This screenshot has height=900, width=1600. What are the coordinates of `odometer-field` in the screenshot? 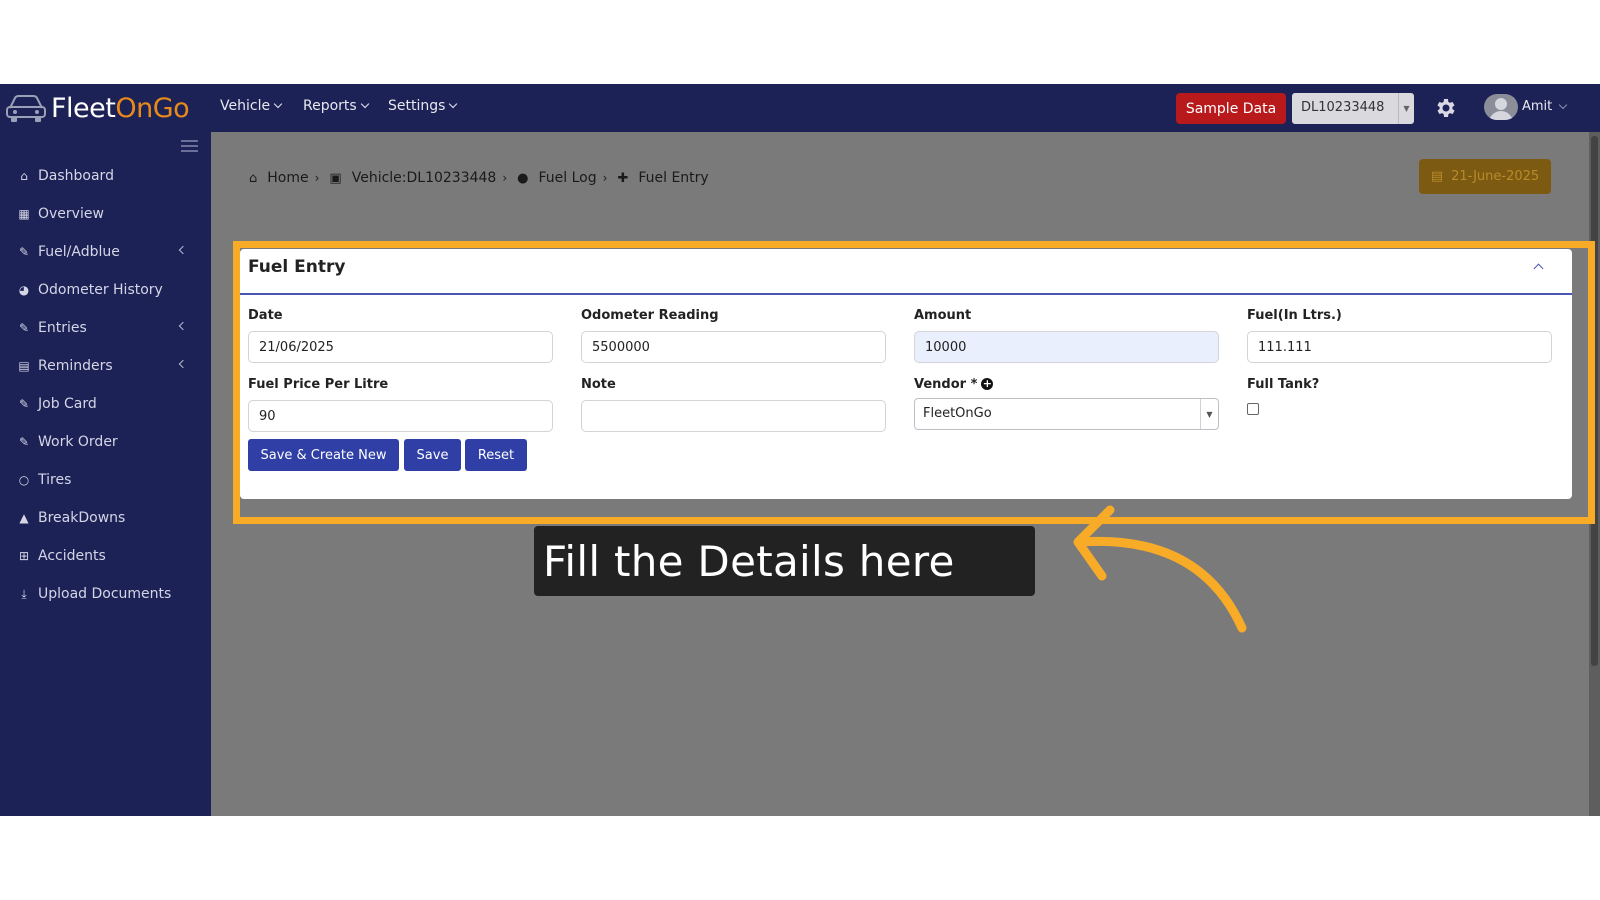 It's located at (733, 347).